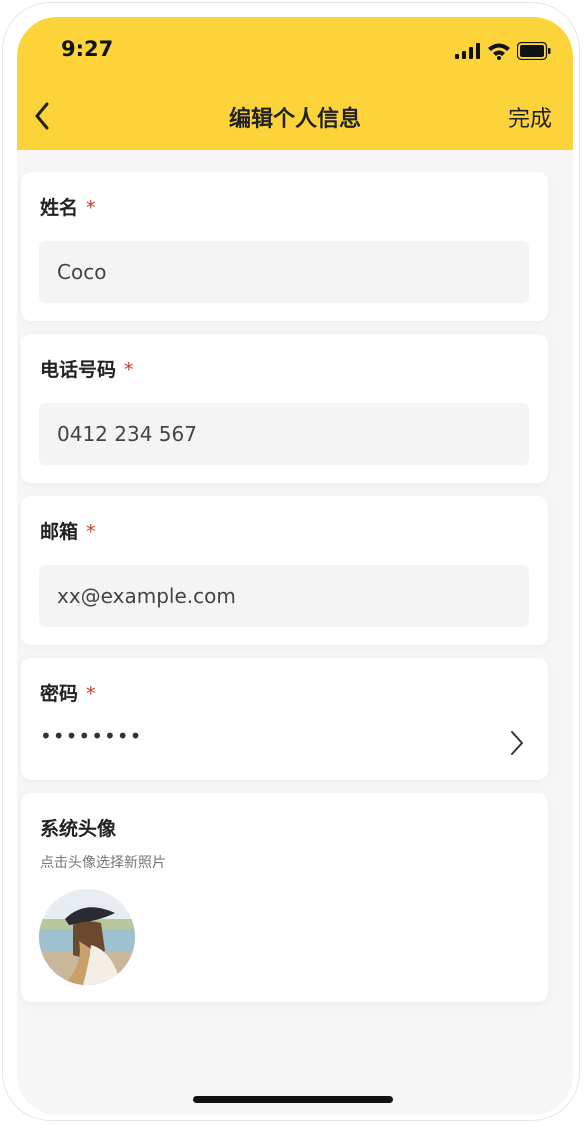 This screenshot has width=584, height=1125. What do you see at coordinates (87, 49) in the screenshot?
I see `status-time: 9:27` at bounding box center [87, 49].